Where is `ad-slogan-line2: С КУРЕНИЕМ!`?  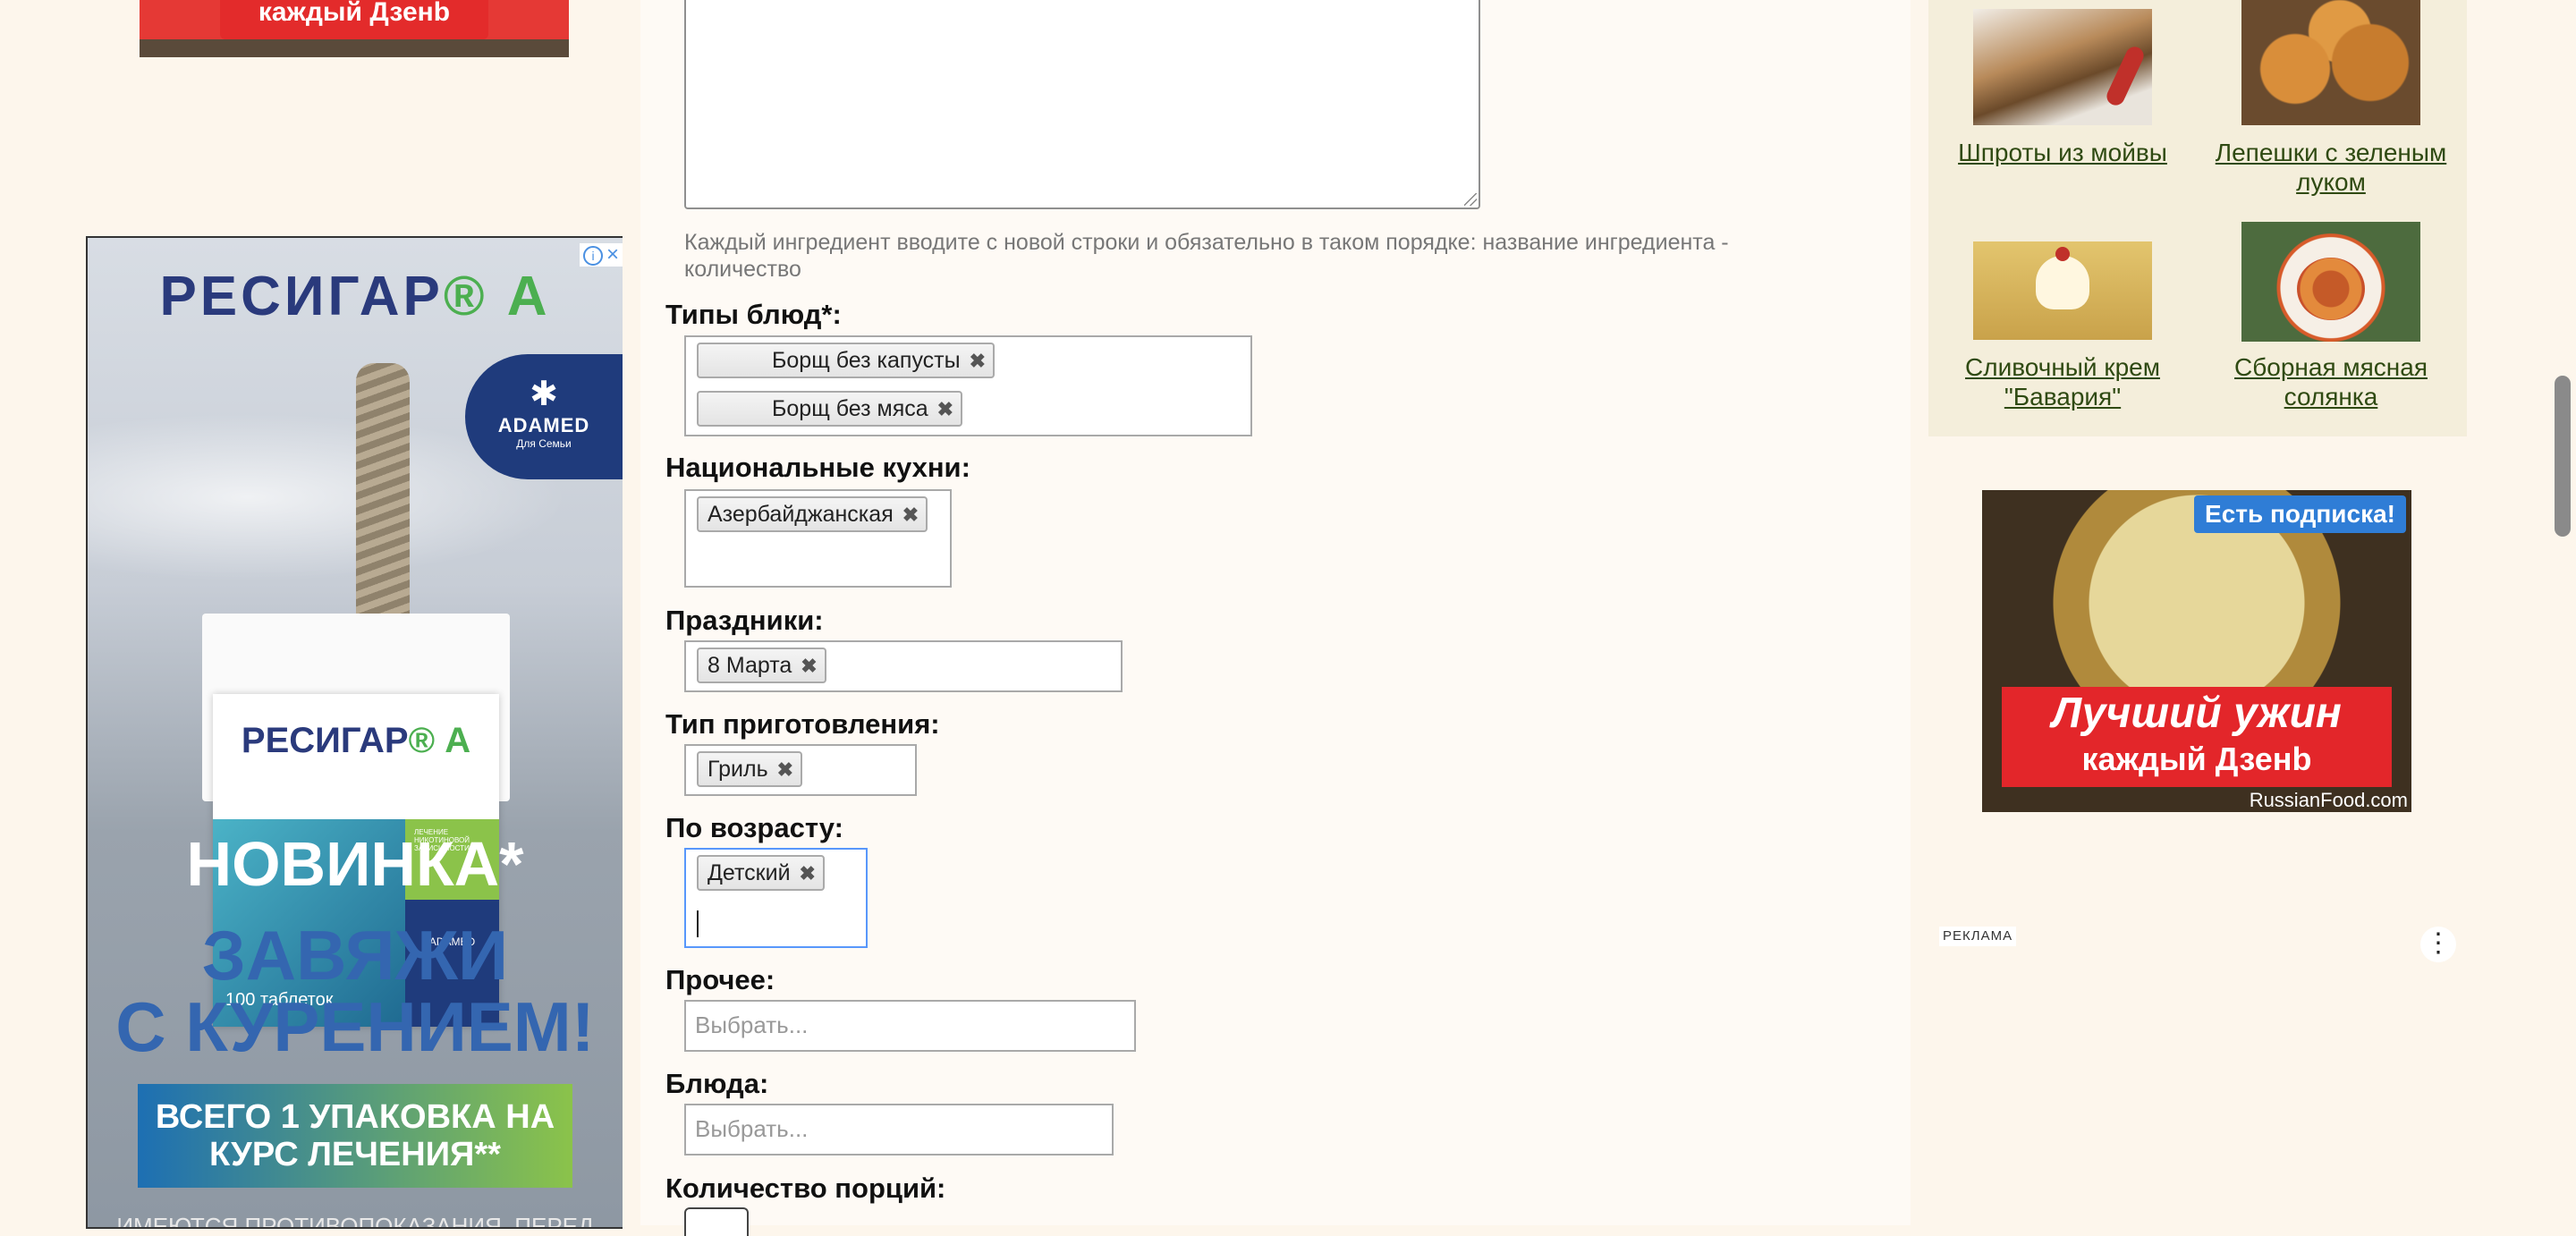
ad-slogan-line2: С КУРЕНИЕМ! is located at coordinates (355, 1027).